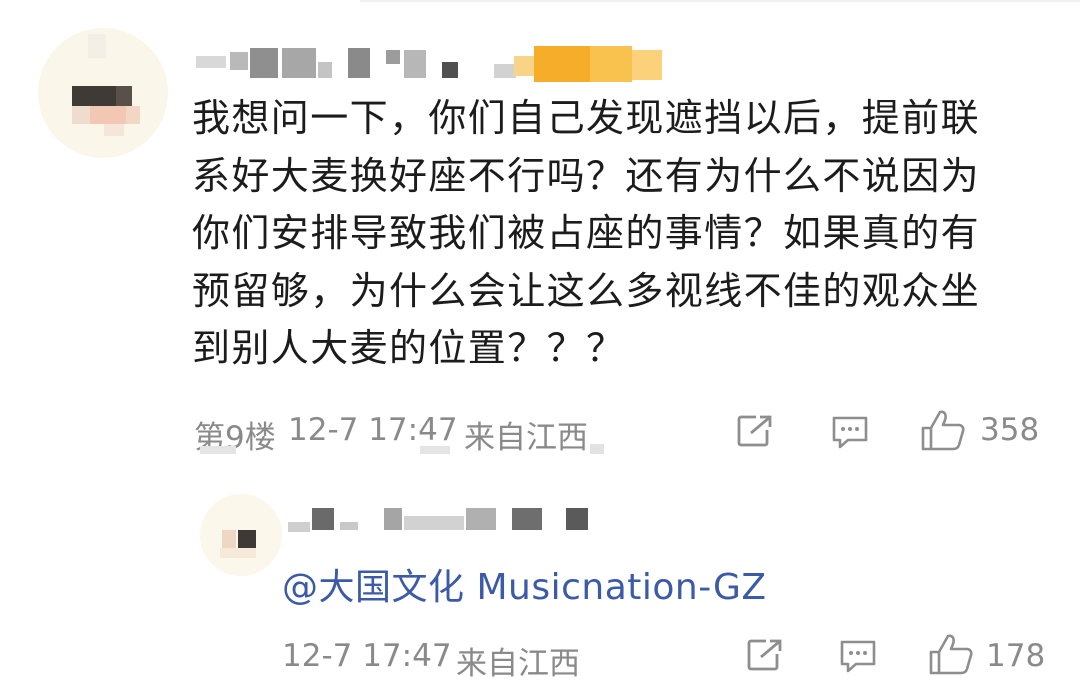 This screenshot has height=690, width=1080. I want to click on mention-link: @大国文化 Musicnation-GZ, so click(524, 584).